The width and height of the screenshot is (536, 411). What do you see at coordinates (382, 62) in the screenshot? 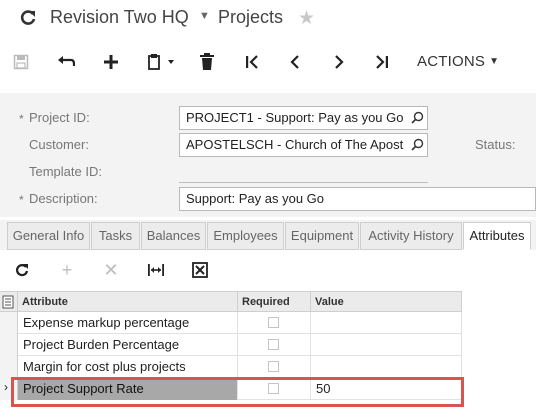
I see `last-record-icon` at bounding box center [382, 62].